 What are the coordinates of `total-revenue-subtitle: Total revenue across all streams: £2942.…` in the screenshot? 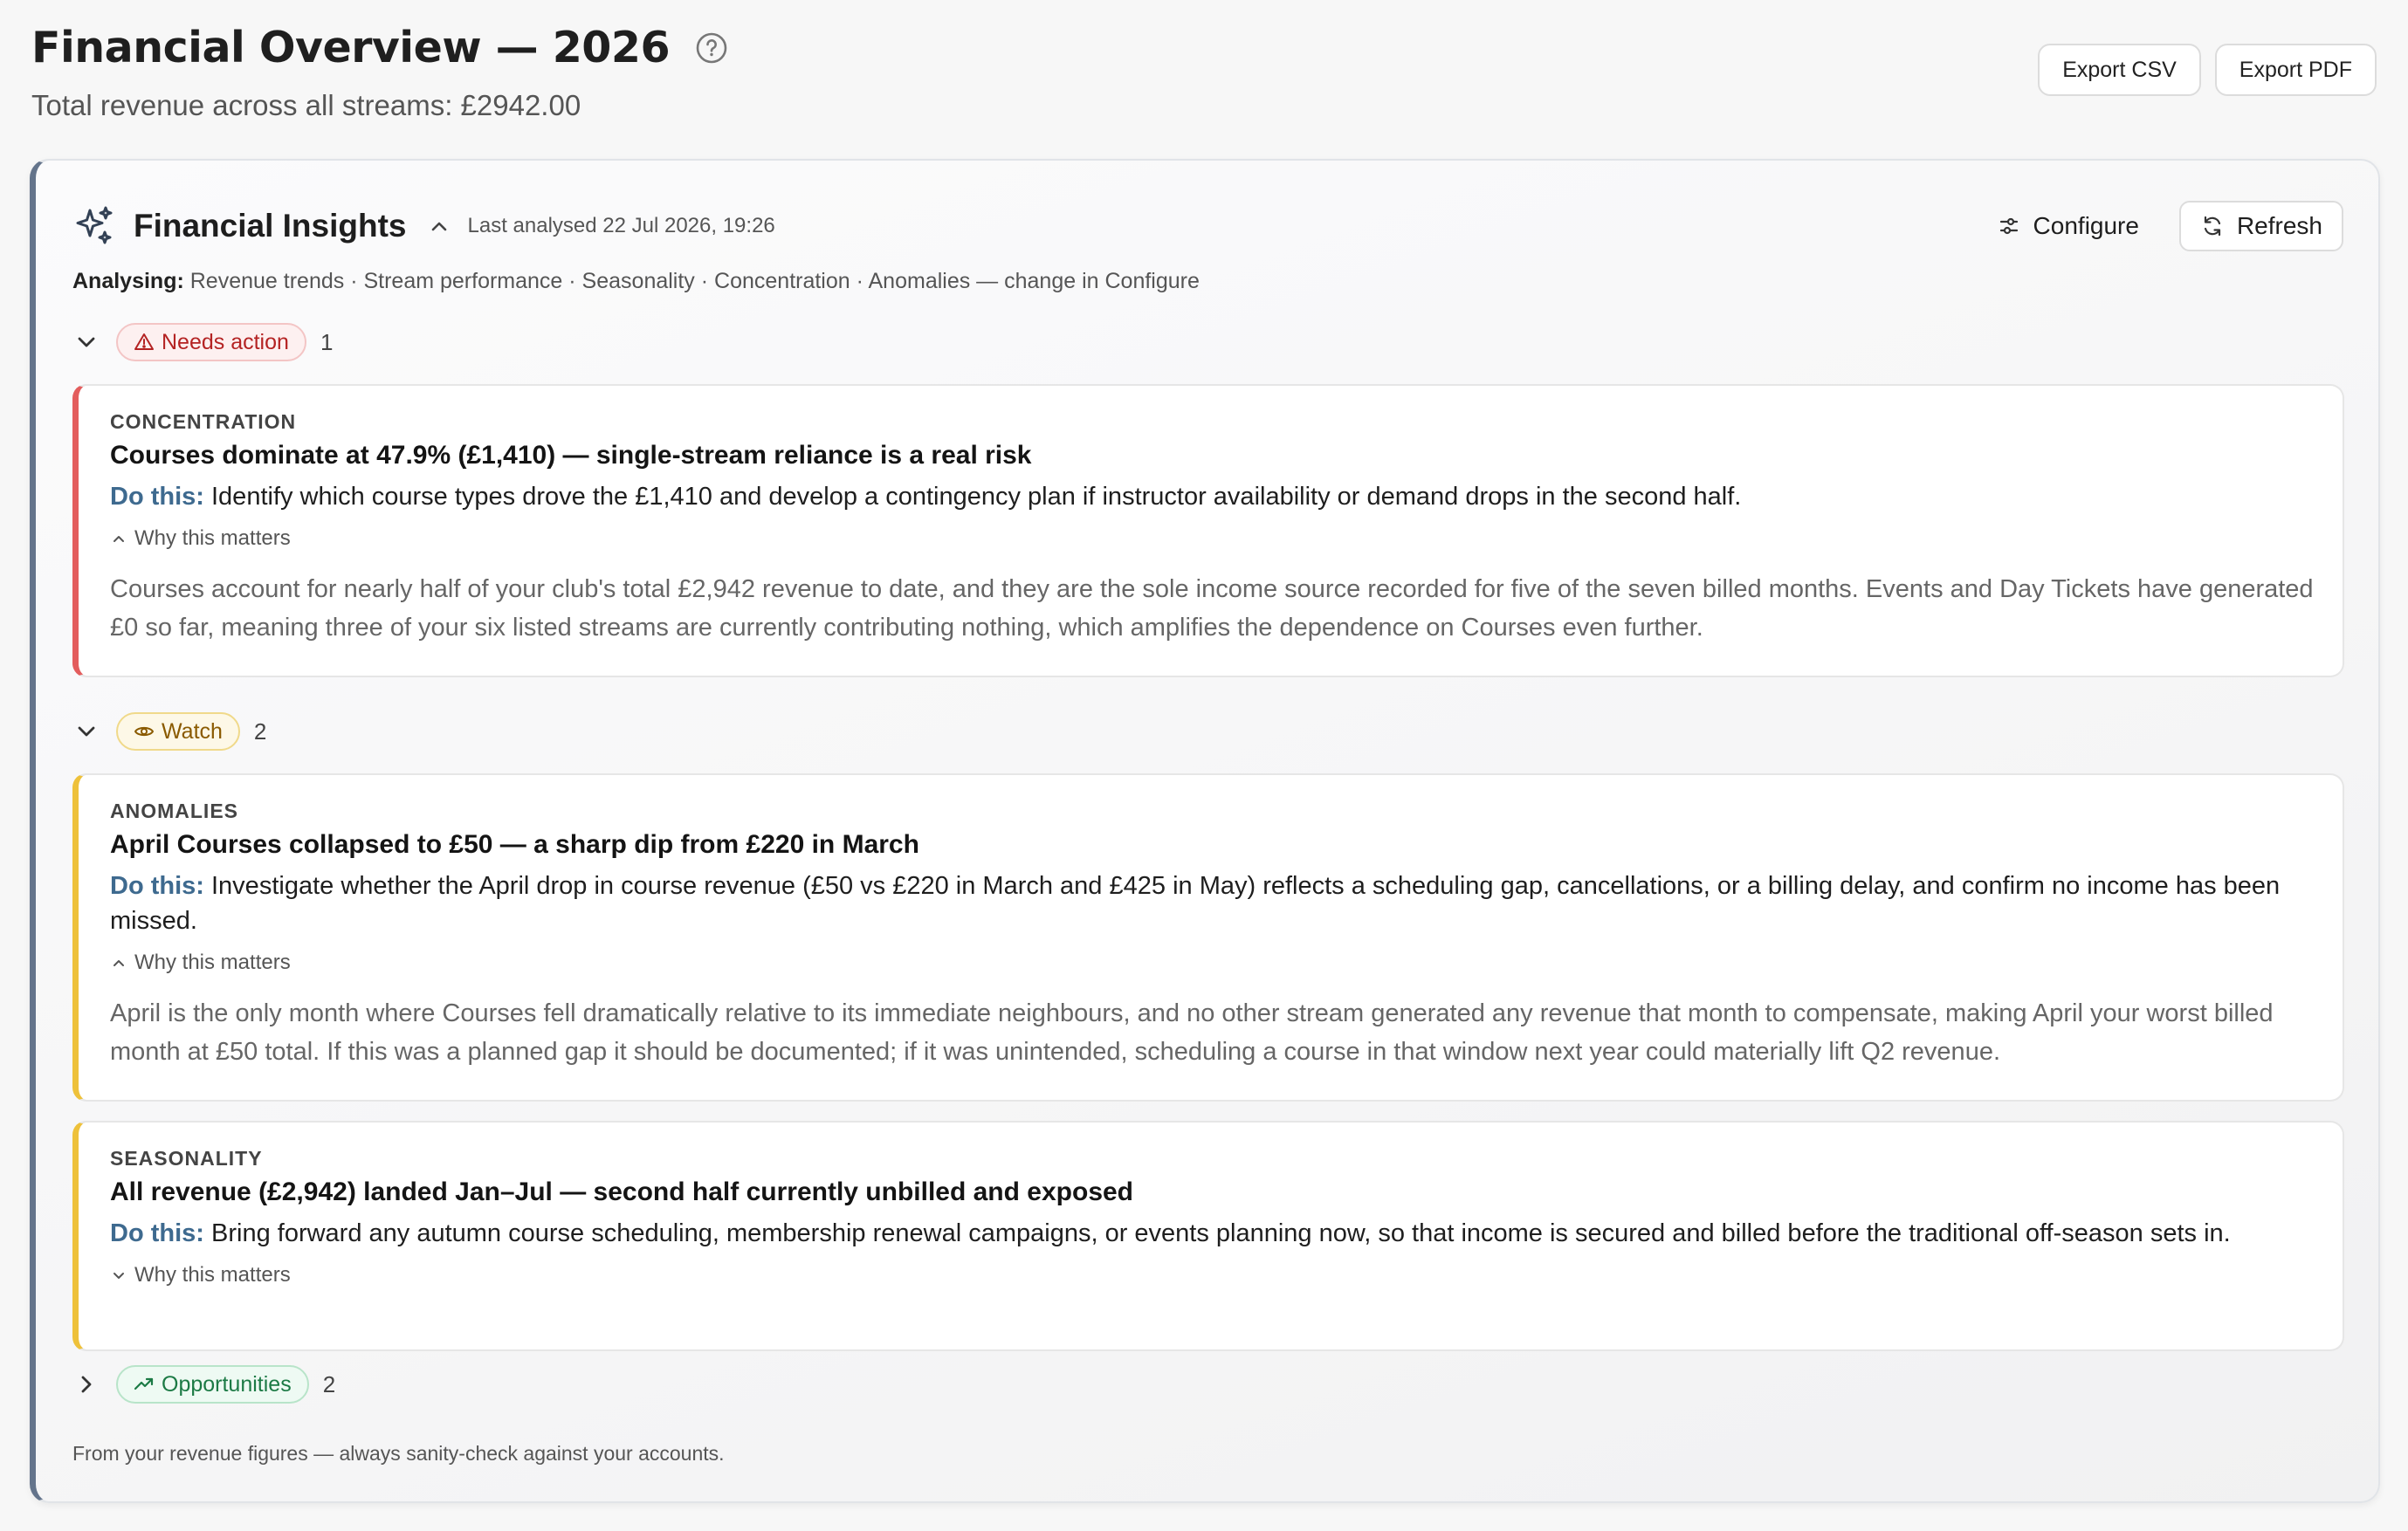 It's located at (306, 105).